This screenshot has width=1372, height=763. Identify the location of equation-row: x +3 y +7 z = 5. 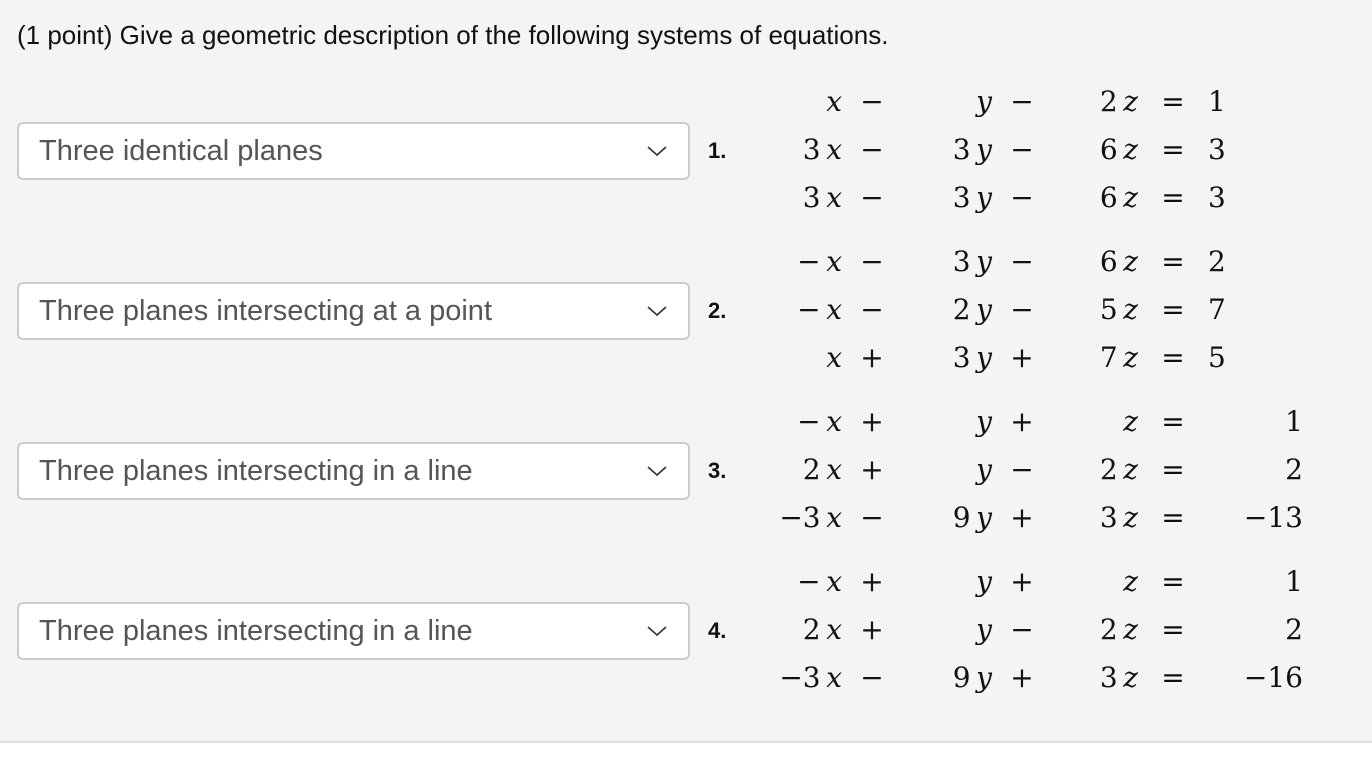
(1009, 358).